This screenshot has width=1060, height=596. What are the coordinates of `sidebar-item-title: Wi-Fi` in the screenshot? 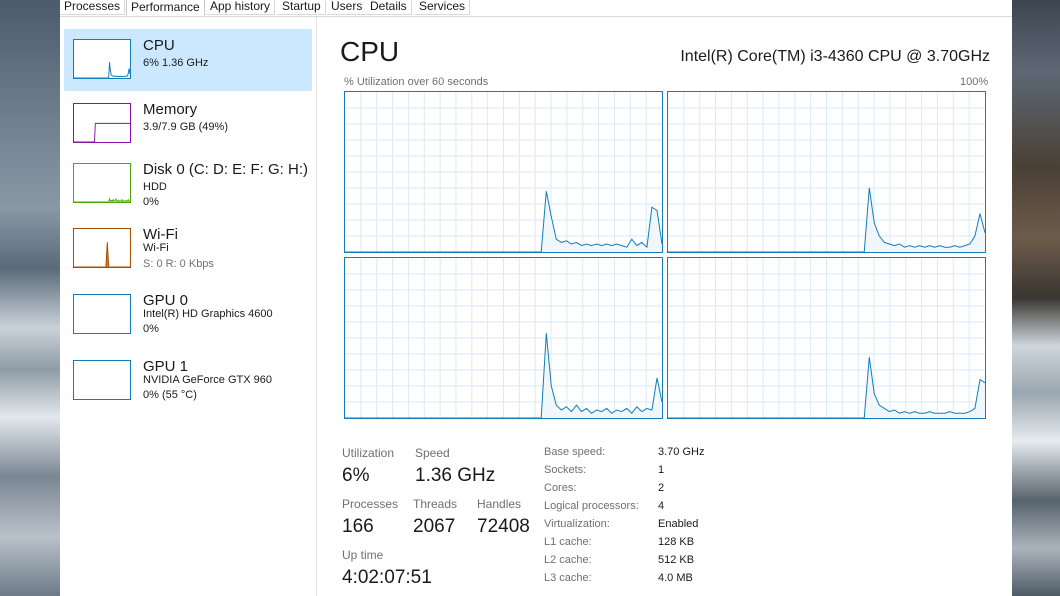 It's located at (160, 234).